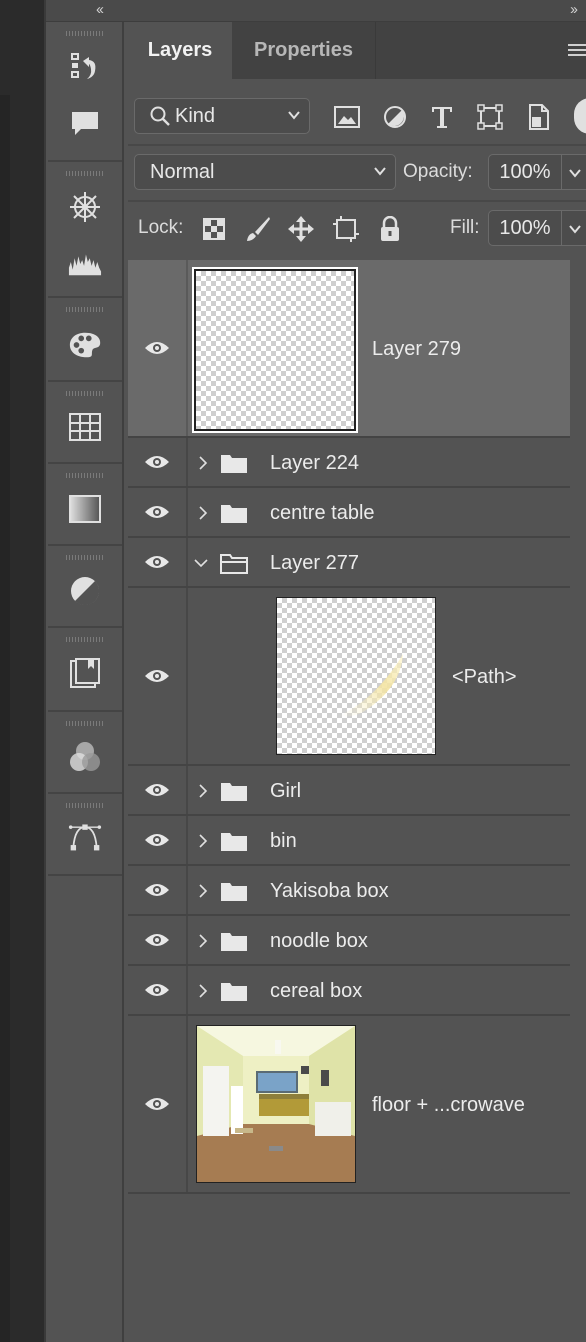 This screenshot has width=586, height=1342. What do you see at coordinates (160, 116) in the screenshot?
I see `search-icon` at bounding box center [160, 116].